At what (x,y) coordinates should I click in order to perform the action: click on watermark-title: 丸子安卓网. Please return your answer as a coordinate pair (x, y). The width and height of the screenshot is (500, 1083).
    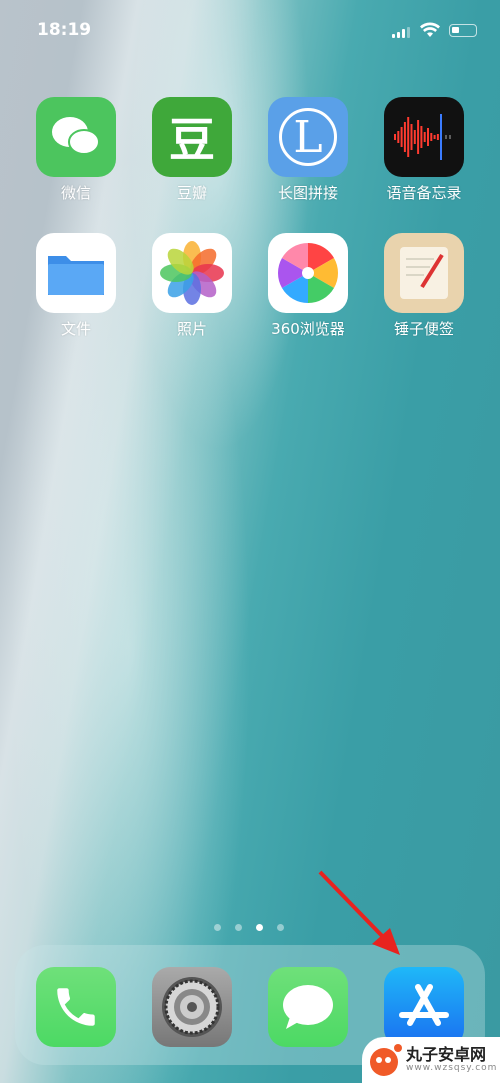
    Looking at the image, I should click on (446, 1054).